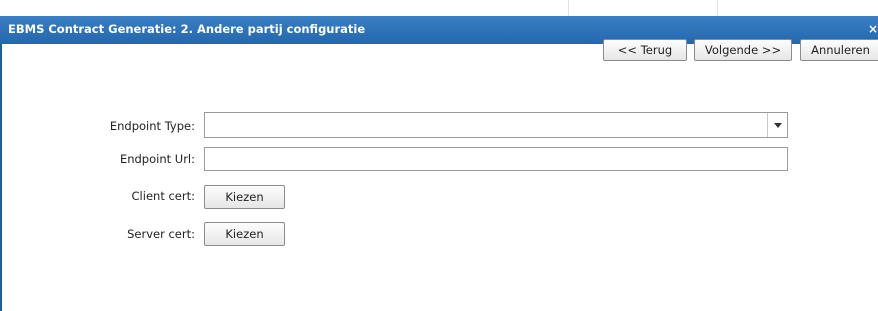  What do you see at coordinates (439, 8) in the screenshot?
I see `background-strip` at bounding box center [439, 8].